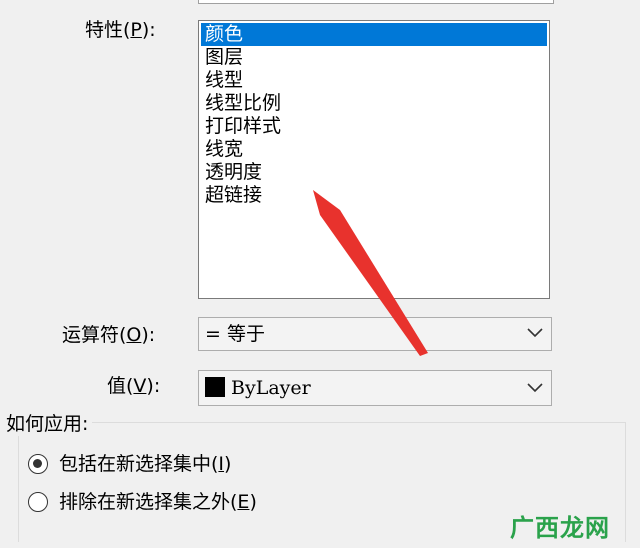 Image resolution: width=640 pixels, height=548 pixels. What do you see at coordinates (370, 273) in the screenshot?
I see `red-arrow-annotation` at bounding box center [370, 273].